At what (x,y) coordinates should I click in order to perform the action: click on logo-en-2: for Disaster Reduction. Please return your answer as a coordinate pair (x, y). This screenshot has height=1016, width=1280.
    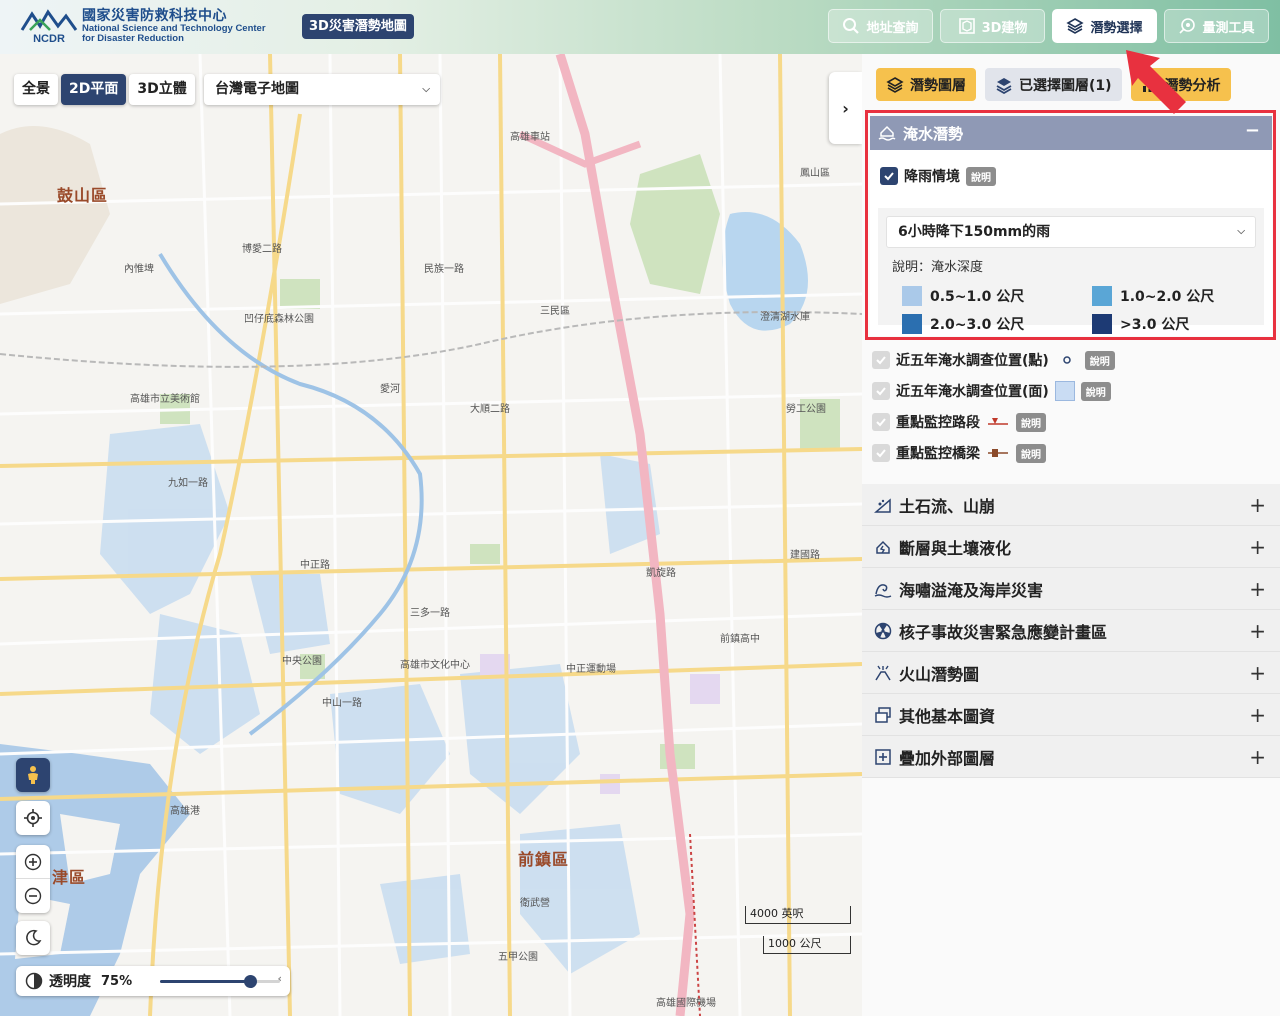
    Looking at the image, I should click on (133, 38).